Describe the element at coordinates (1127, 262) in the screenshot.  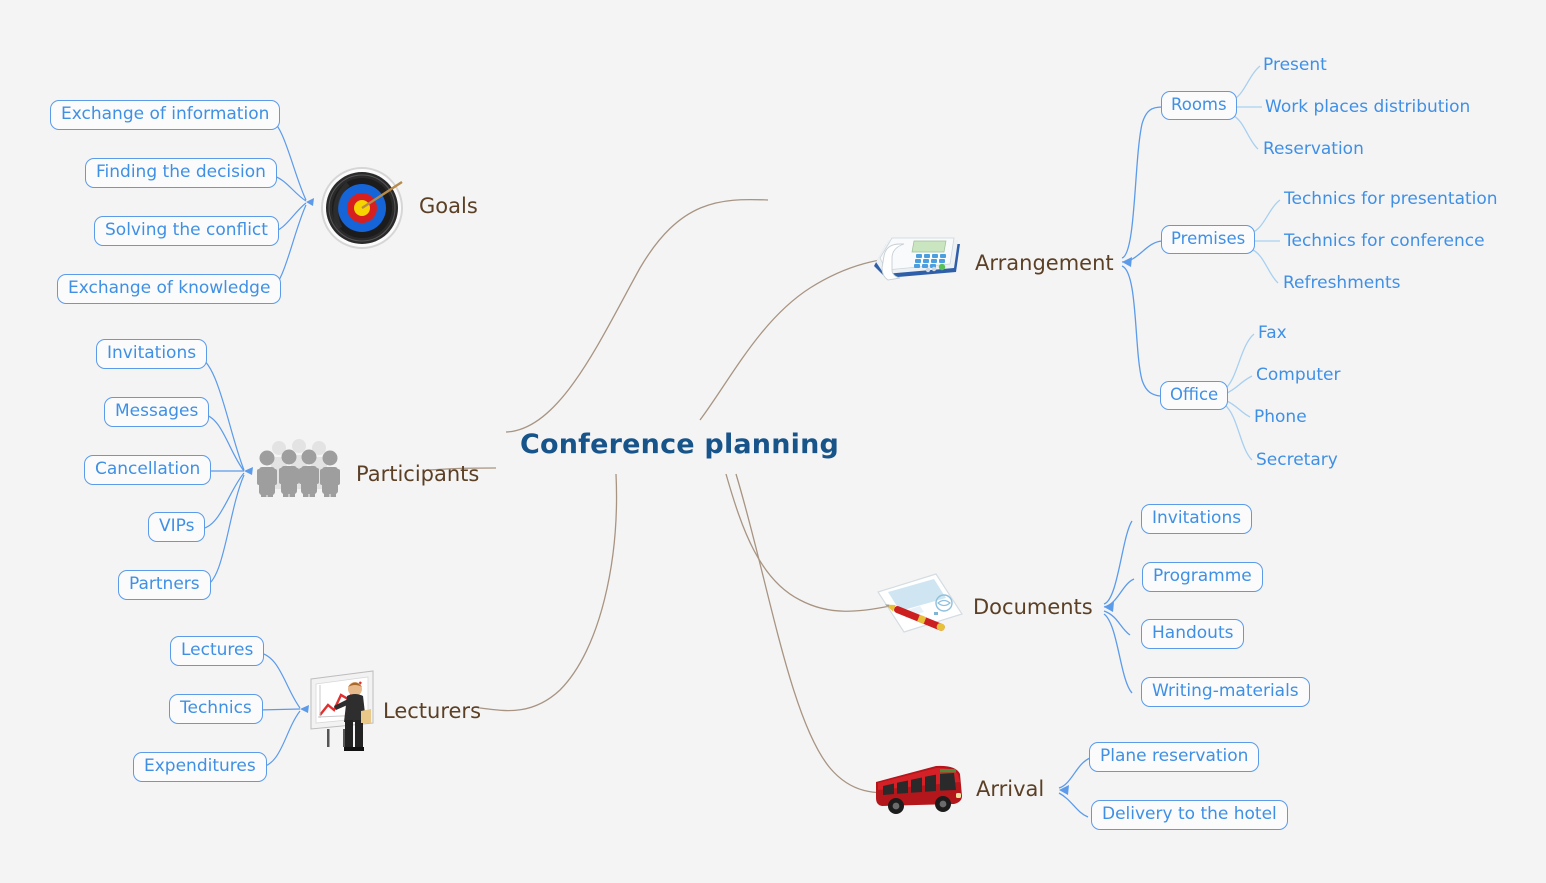
I see `arrangement-arrow-head` at that location.